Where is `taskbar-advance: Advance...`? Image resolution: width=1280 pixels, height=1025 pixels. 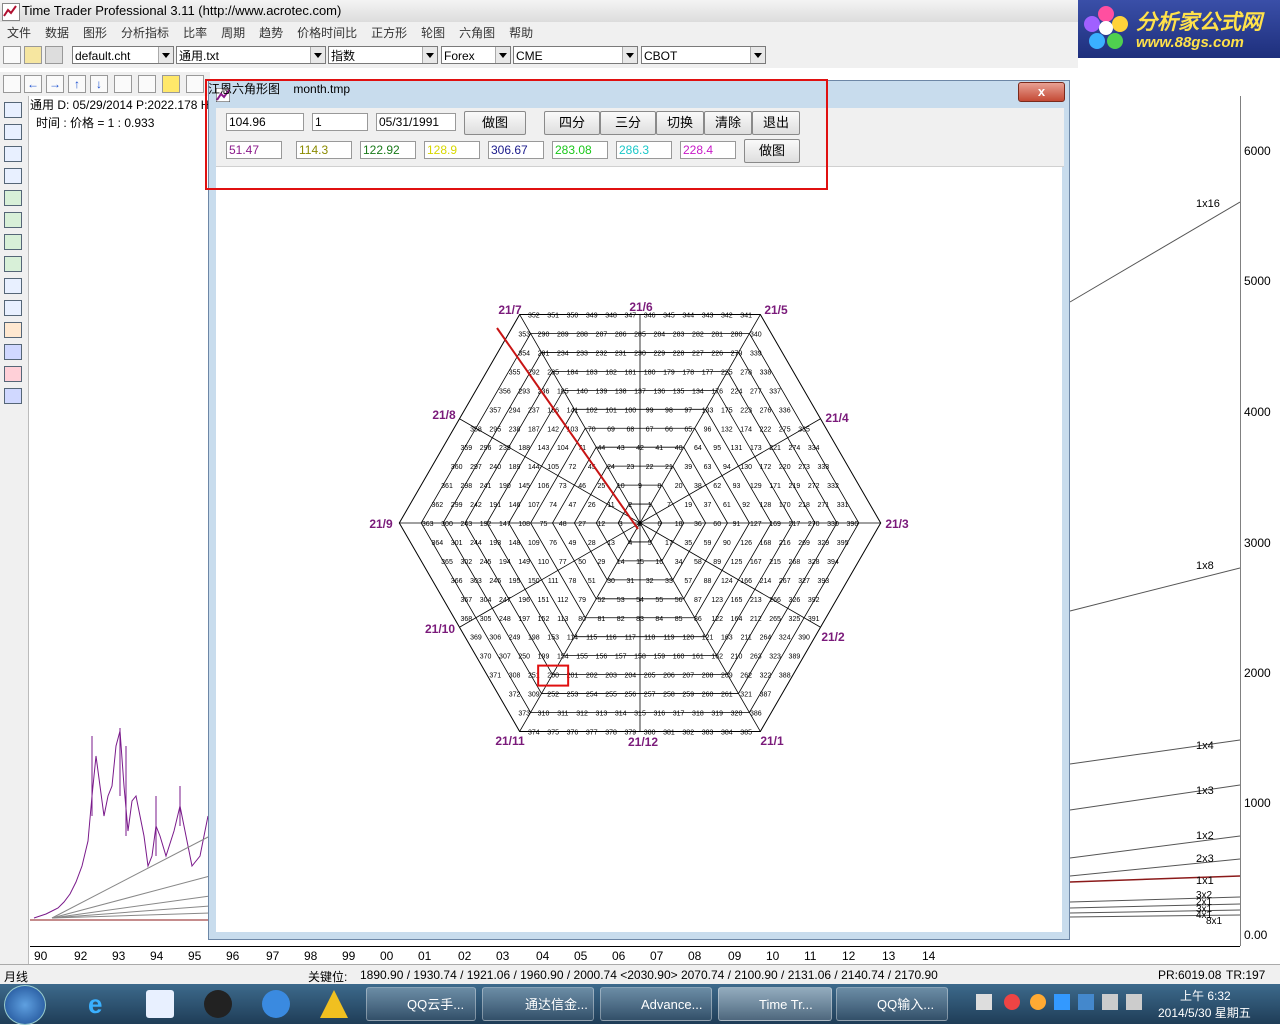
taskbar-advance: Advance... is located at coordinates (656, 1004).